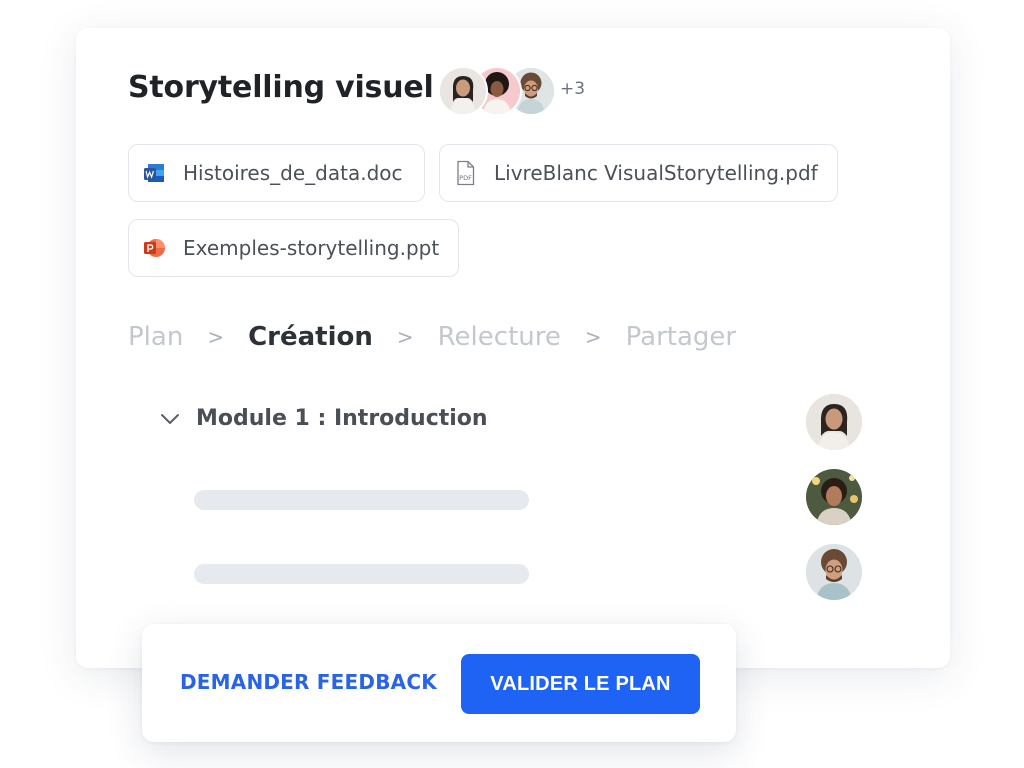 The height and width of the screenshot is (768, 1024). What do you see at coordinates (308, 682) in the screenshot?
I see `request-feedback-button: DEMANDER FEEDBACK` at bounding box center [308, 682].